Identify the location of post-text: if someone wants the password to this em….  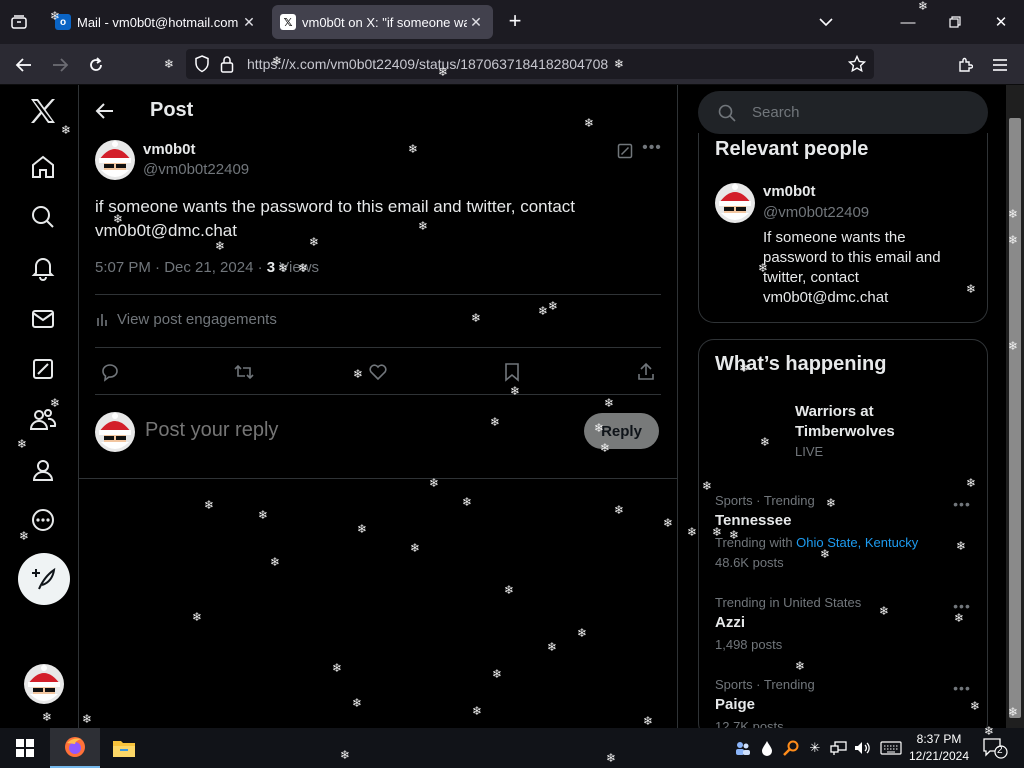
(335, 218).